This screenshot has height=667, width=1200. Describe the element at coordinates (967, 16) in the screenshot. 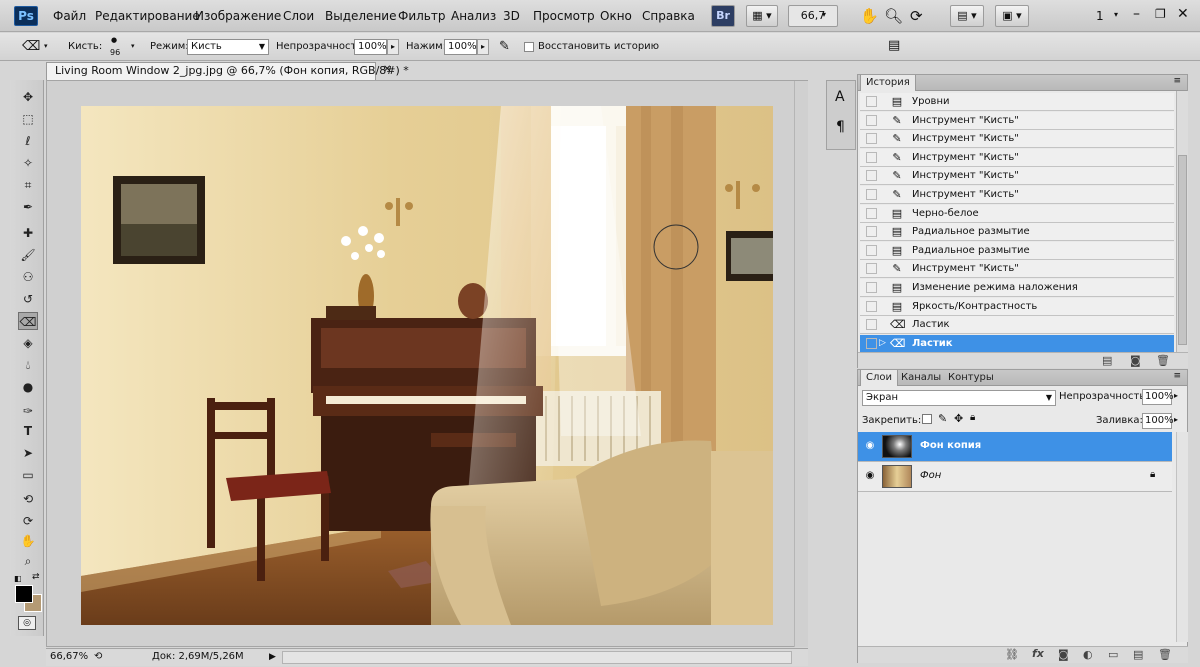

I see `arrange-documents-button: ▤ ▾` at that location.